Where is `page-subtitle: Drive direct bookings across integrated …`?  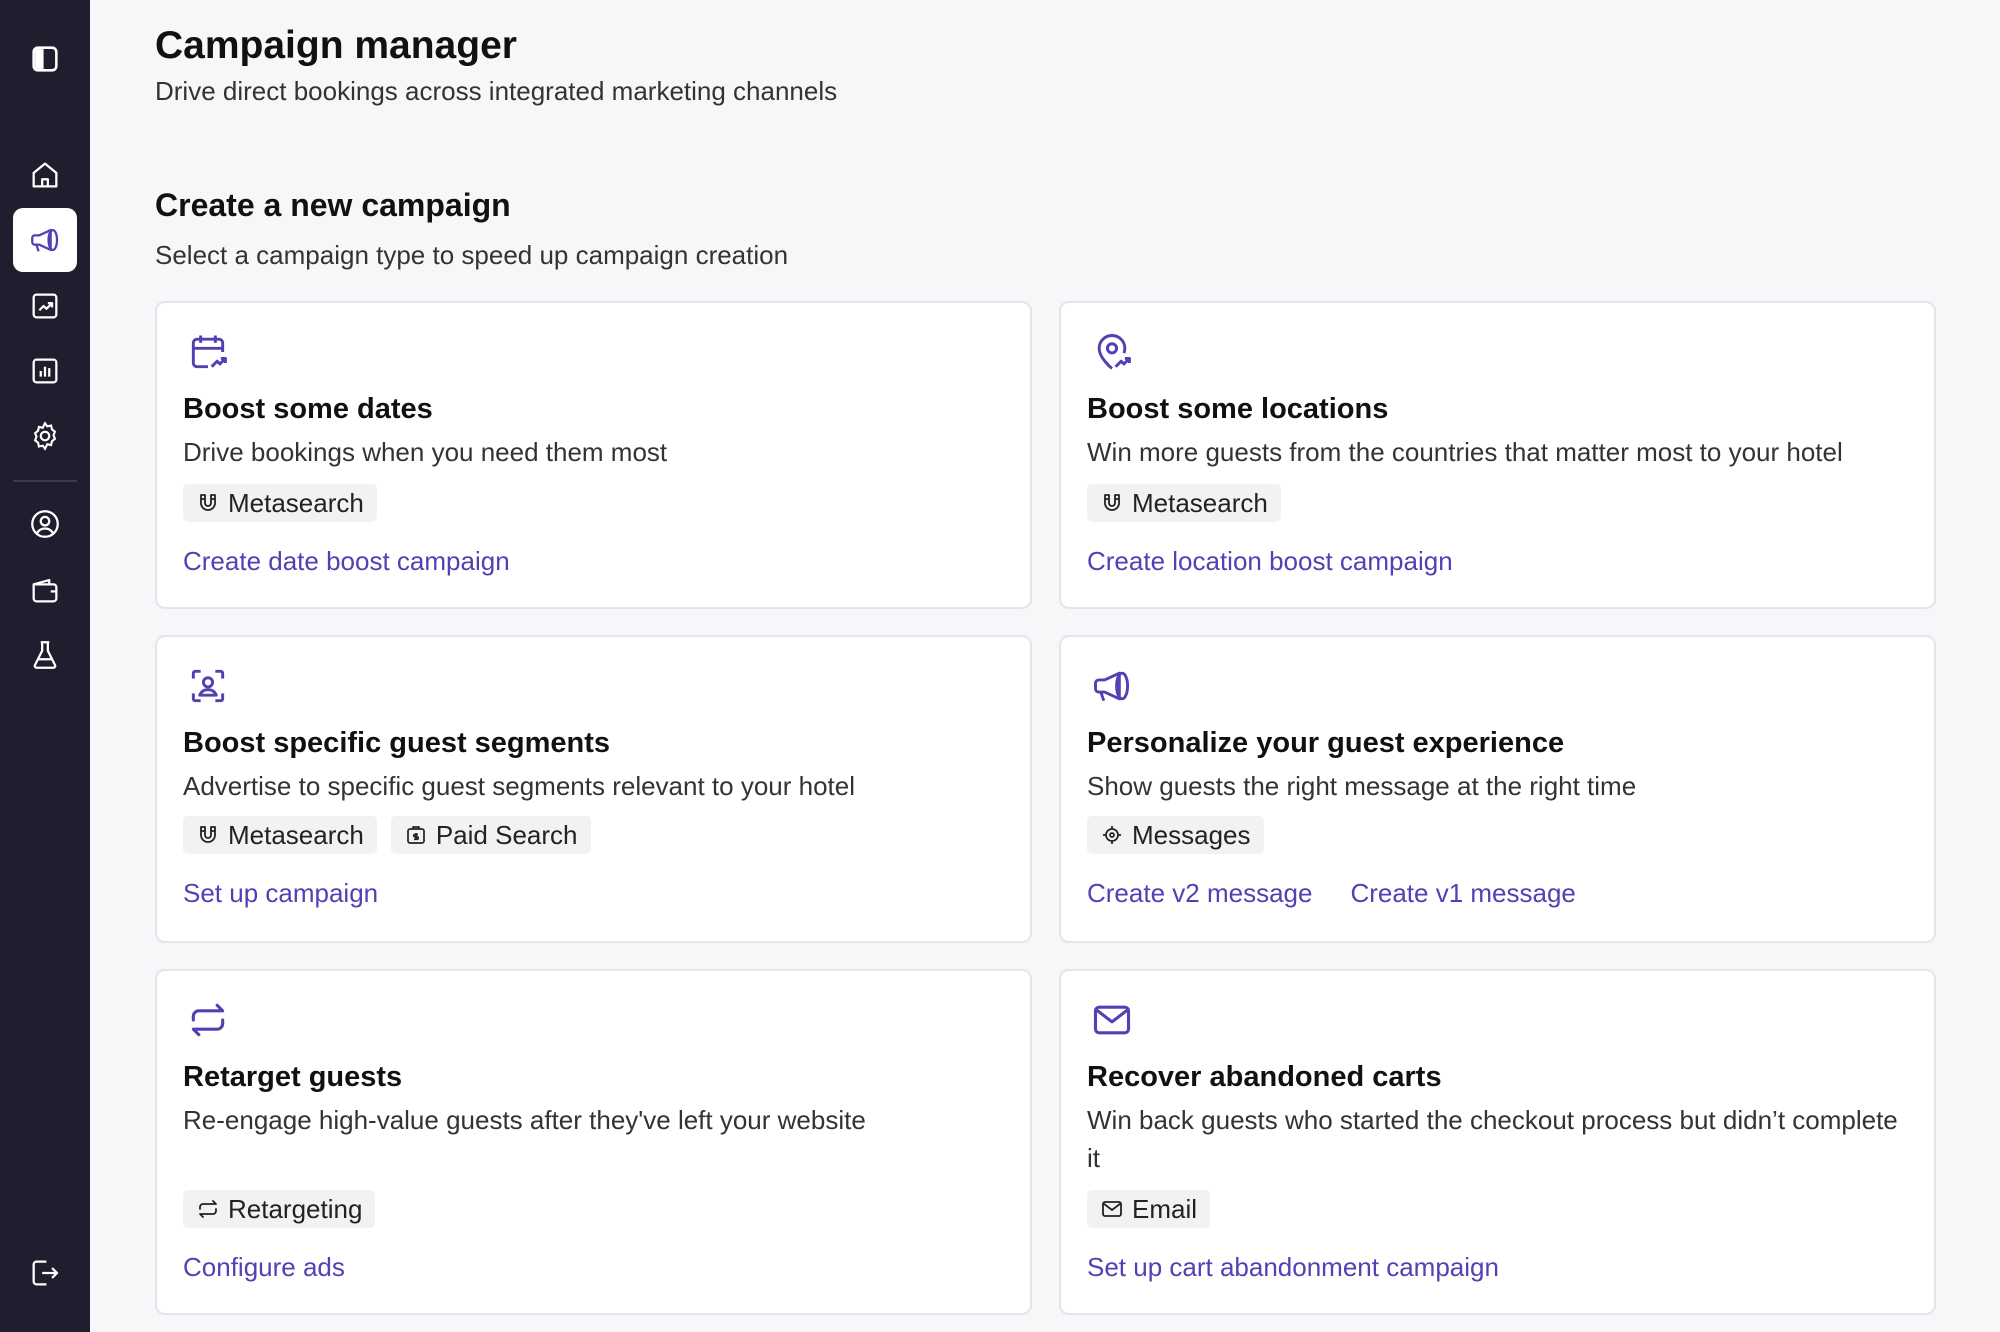 page-subtitle: Drive direct bookings across integrated … is located at coordinates (496, 91).